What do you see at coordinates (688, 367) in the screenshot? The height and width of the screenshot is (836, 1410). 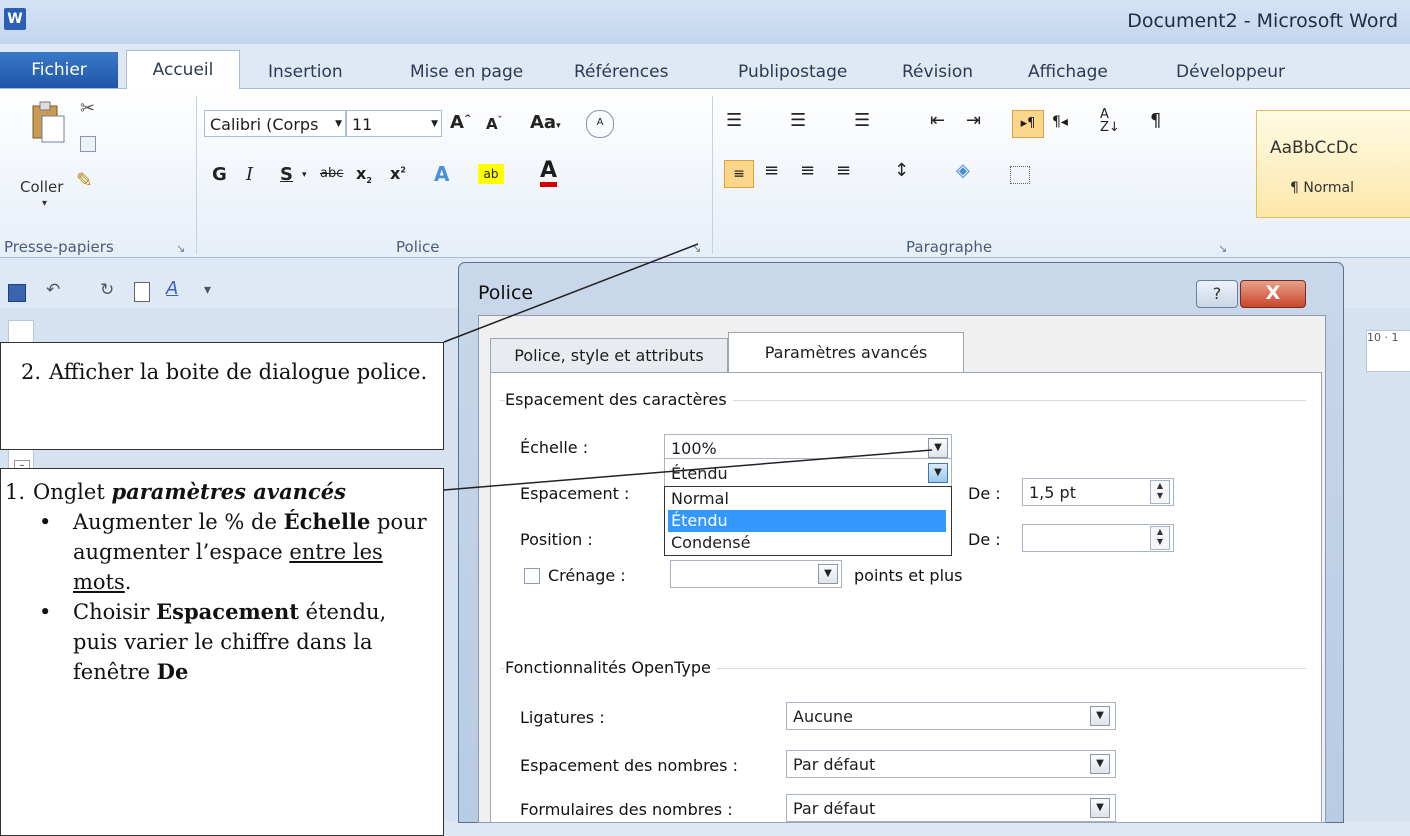 I see `callout-pointer-lines` at bounding box center [688, 367].